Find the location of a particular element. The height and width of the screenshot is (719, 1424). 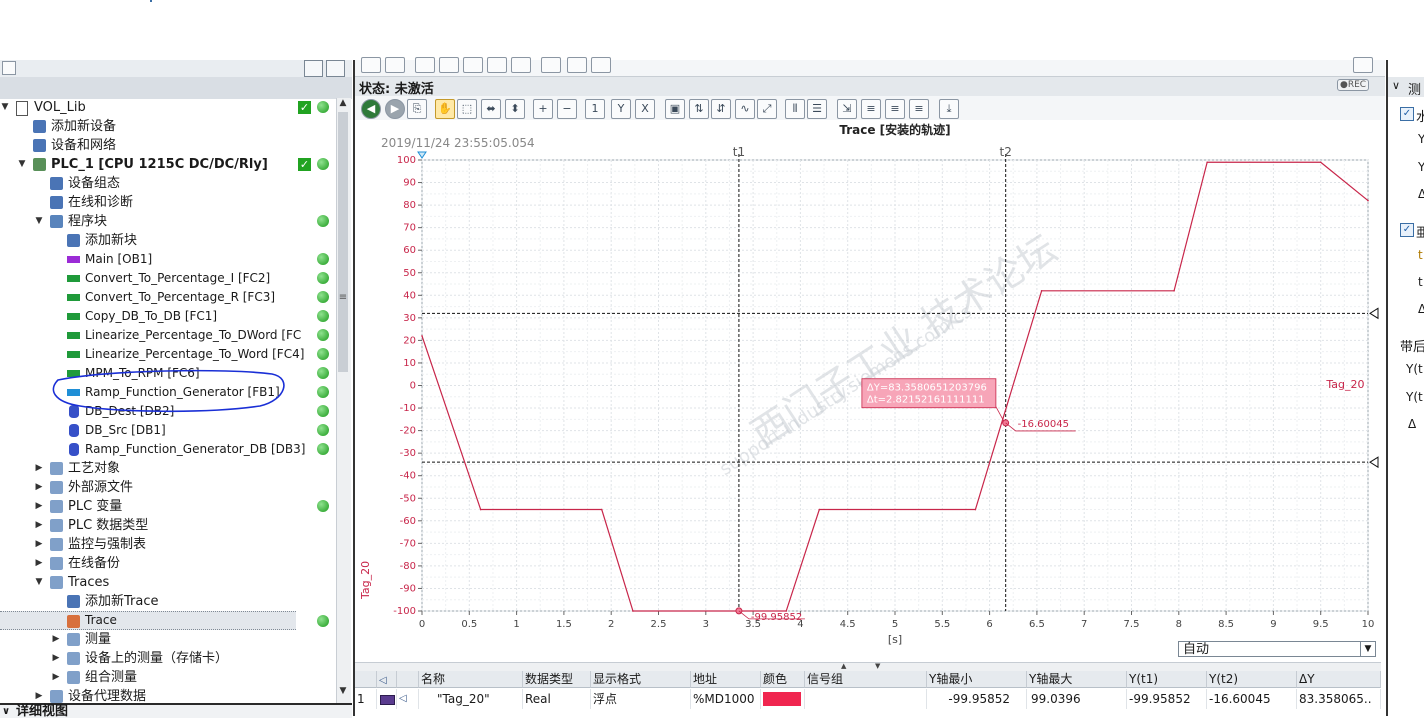

table-header-ymin: Y轴最小 is located at coordinates (977, 679).